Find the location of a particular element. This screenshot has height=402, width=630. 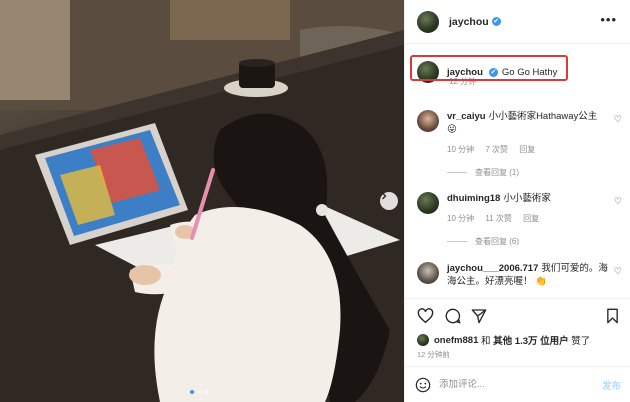

comment-text: jaychou___2006.717 我们可爱的。海海公主。好漂亮喔！ 👏 is located at coordinates (529, 275).